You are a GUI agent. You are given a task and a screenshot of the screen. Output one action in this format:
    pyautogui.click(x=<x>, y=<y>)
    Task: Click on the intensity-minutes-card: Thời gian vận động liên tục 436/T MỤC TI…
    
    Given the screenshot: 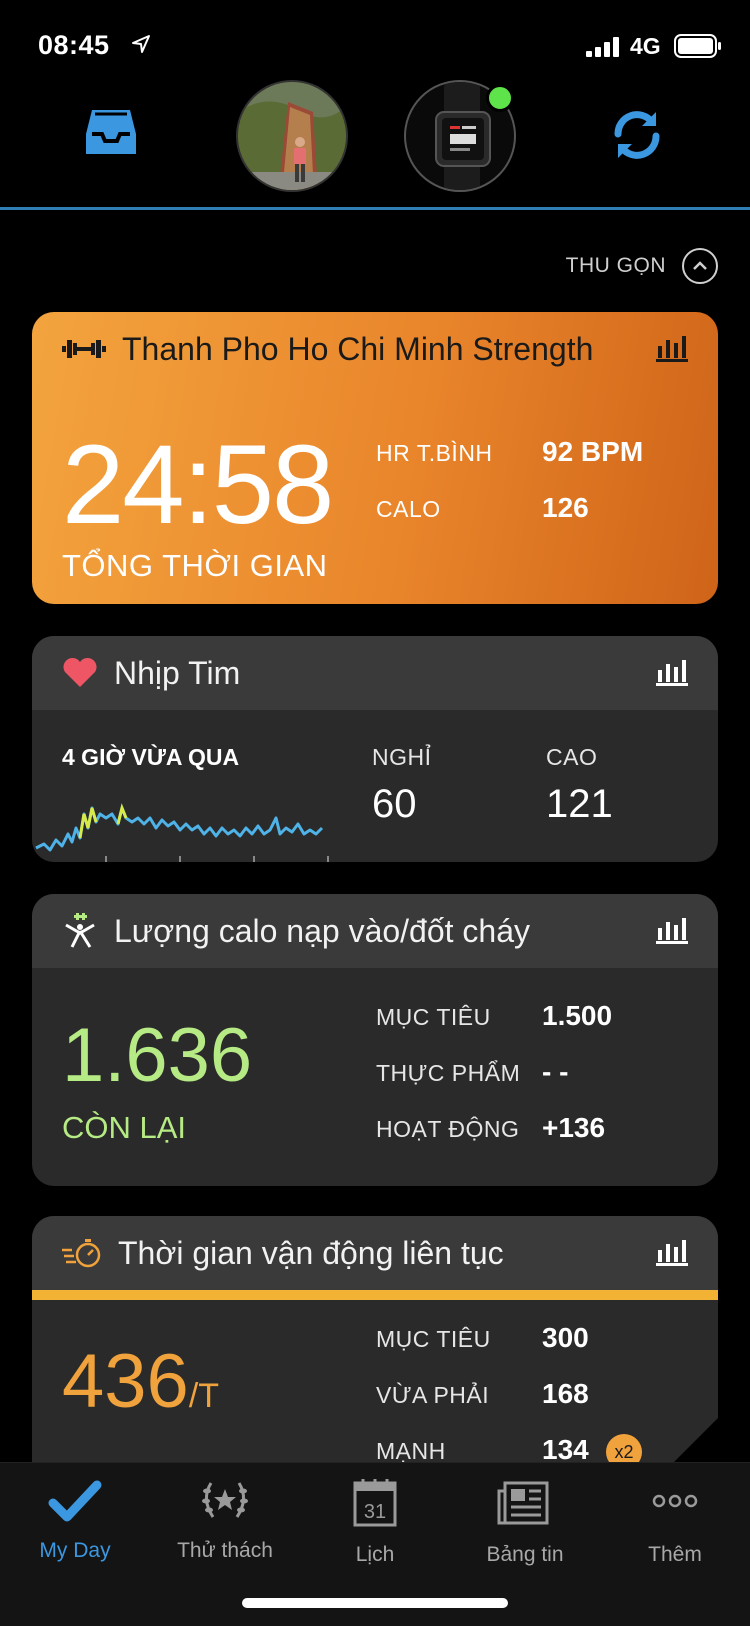 What is the action you would take?
    pyautogui.click(x=375, y=1347)
    